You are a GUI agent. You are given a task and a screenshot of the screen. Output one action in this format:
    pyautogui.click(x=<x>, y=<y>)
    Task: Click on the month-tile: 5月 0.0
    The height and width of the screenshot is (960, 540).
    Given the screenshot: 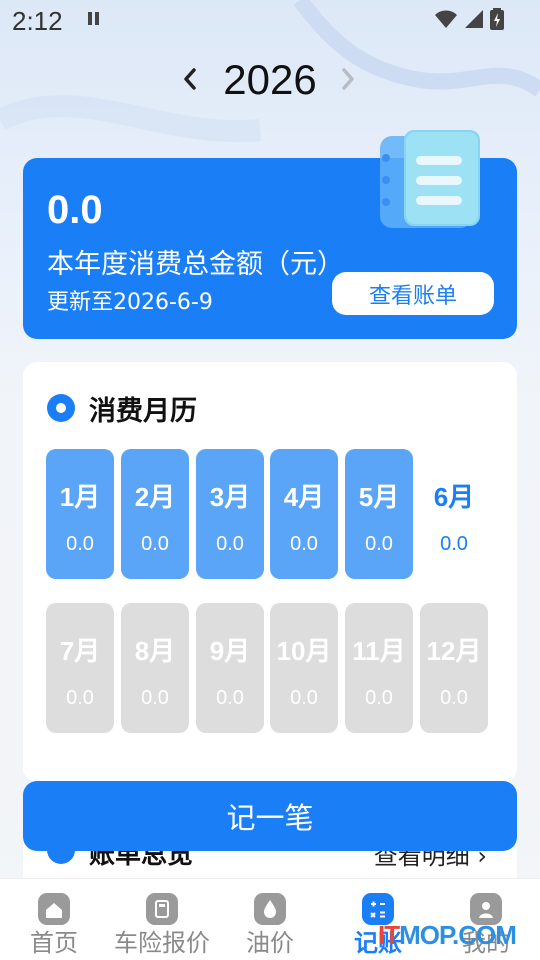 What is the action you would take?
    pyautogui.click(x=379, y=514)
    